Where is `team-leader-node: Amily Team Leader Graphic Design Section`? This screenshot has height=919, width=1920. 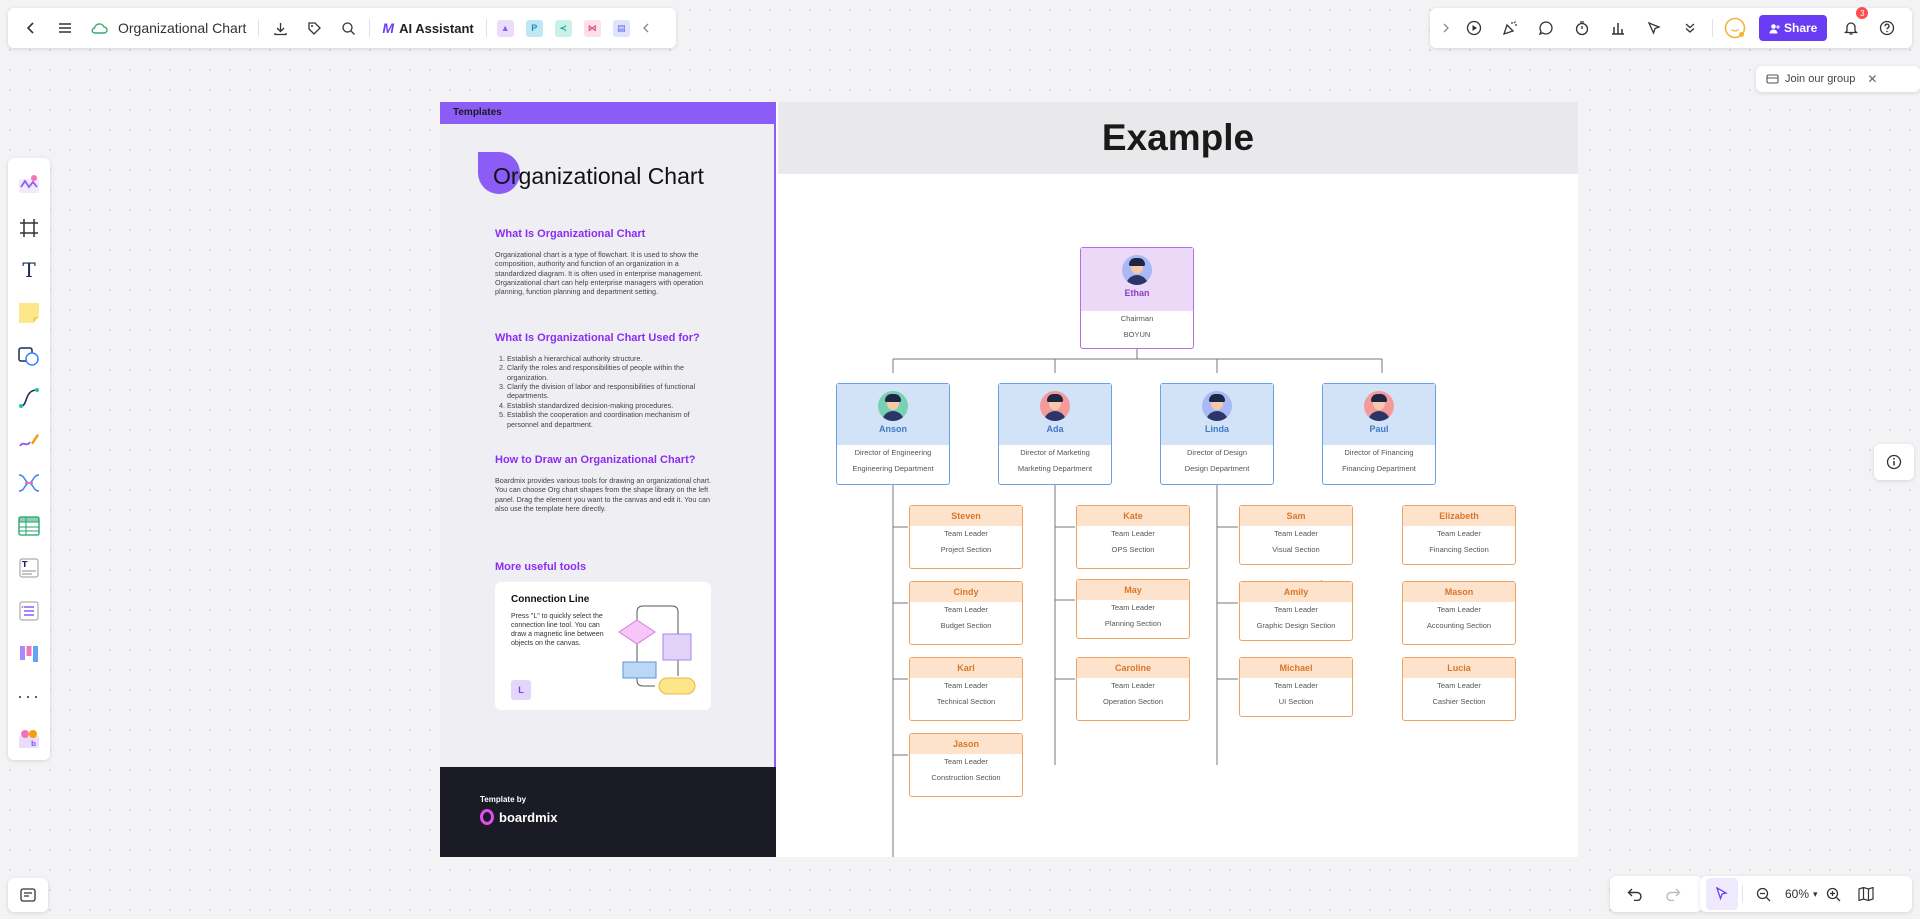 team-leader-node: Amily Team Leader Graphic Design Section is located at coordinates (1296, 611).